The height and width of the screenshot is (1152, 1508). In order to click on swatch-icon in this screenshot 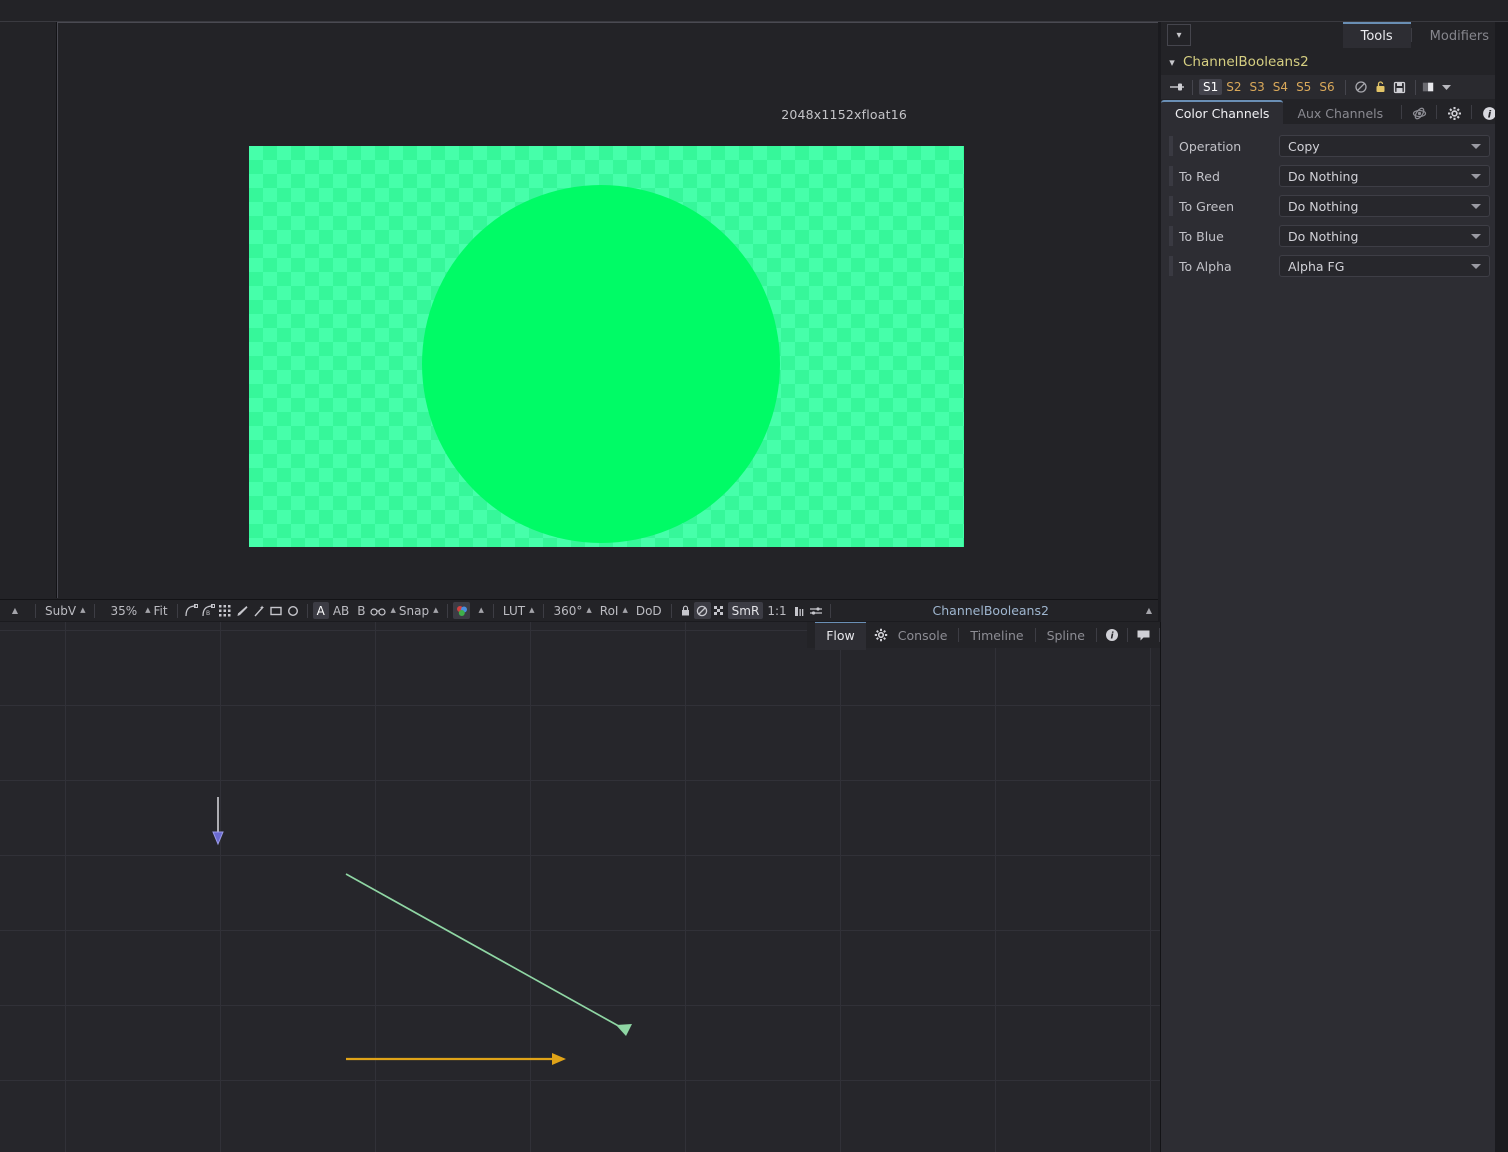, I will do `click(1431, 87)`.